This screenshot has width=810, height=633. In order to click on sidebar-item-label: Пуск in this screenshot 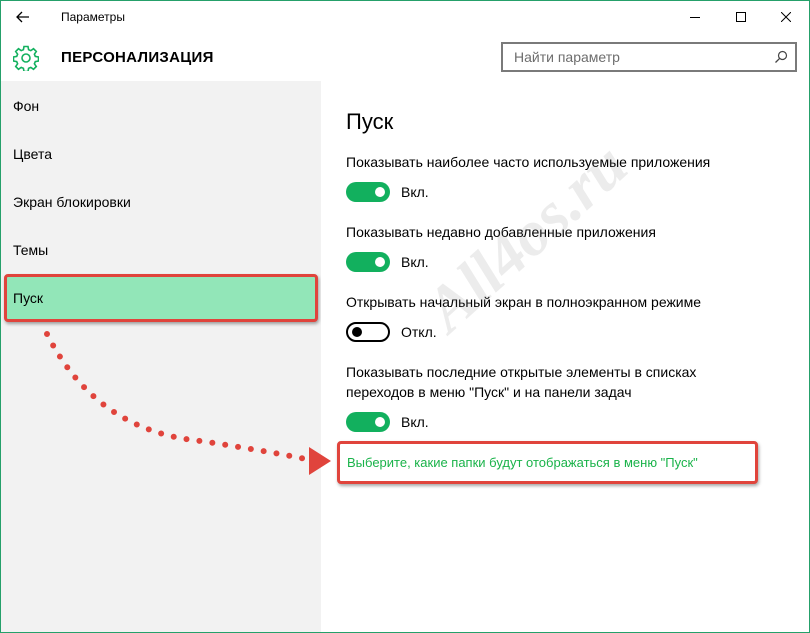, I will do `click(28, 298)`.